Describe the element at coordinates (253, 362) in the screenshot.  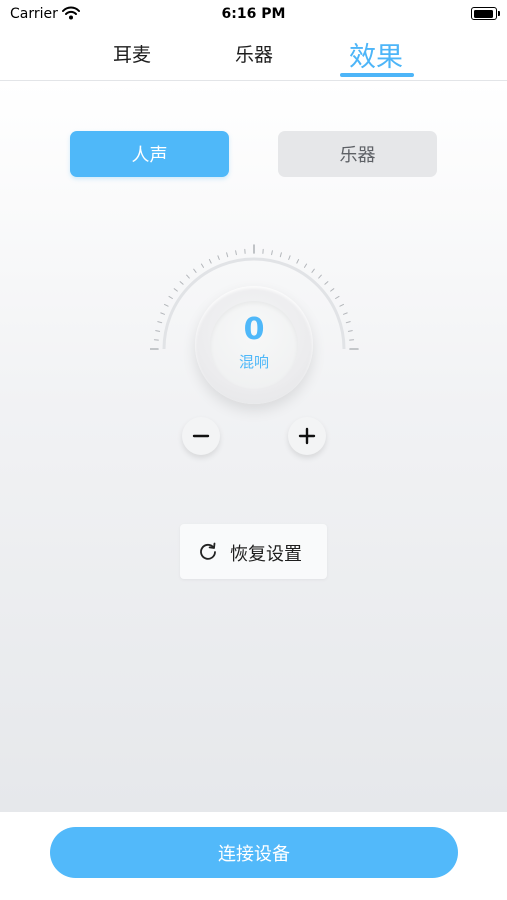
I see `knob-label: 混响` at that location.